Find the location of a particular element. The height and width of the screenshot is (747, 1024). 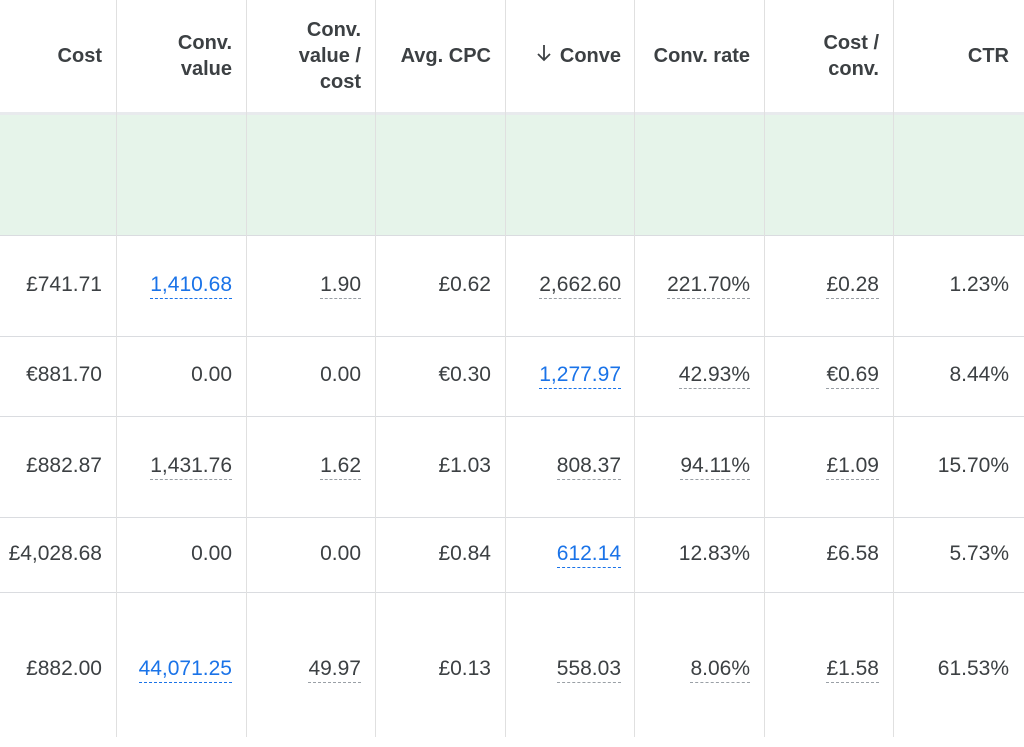

table-cell: 1,410.68 is located at coordinates (174, 285).